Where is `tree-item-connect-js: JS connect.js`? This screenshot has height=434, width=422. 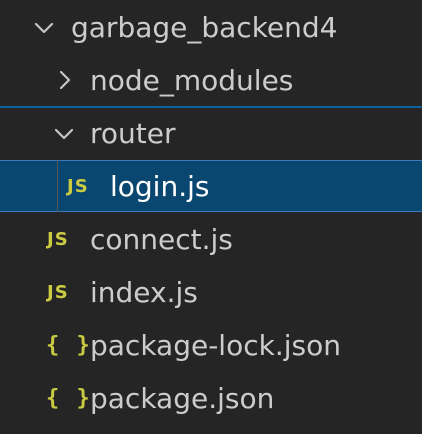
tree-item-connect-js: JS connect.js is located at coordinates (211, 240).